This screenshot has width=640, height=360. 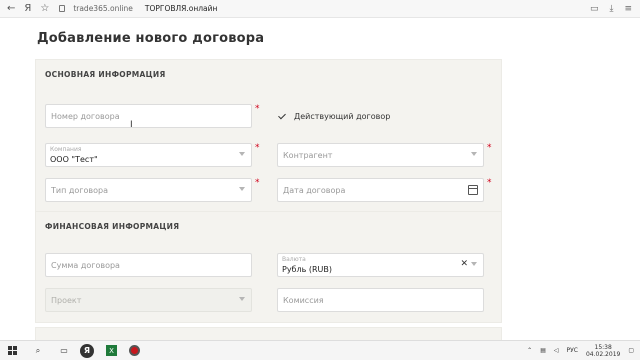 What do you see at coordinates (74, 159) in the screenshot?
I see `company-value: ООО "Тест"` at bounding box center [74, 159].